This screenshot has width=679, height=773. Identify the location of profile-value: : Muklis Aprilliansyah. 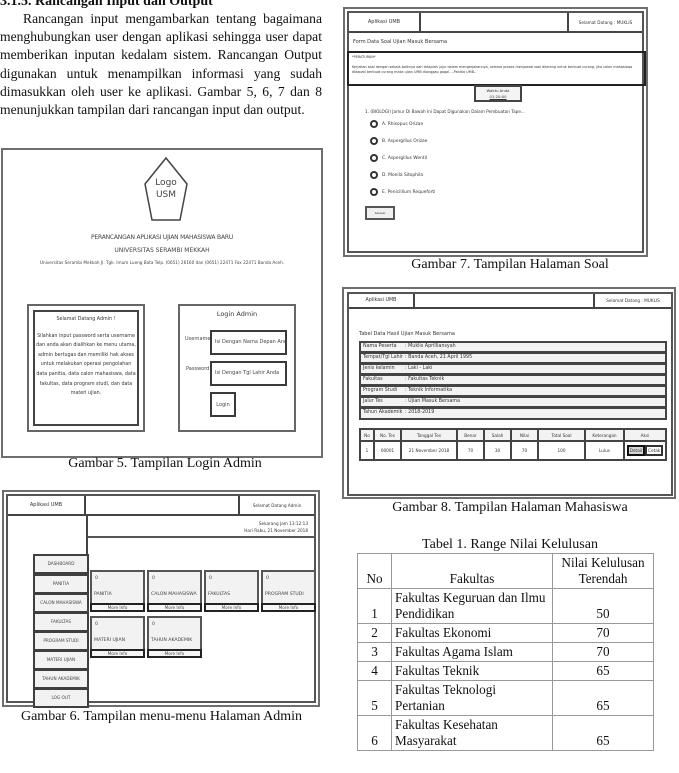
(430, 346).